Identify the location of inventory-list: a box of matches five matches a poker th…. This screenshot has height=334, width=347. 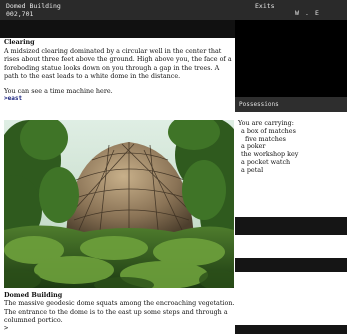
(291, 151).